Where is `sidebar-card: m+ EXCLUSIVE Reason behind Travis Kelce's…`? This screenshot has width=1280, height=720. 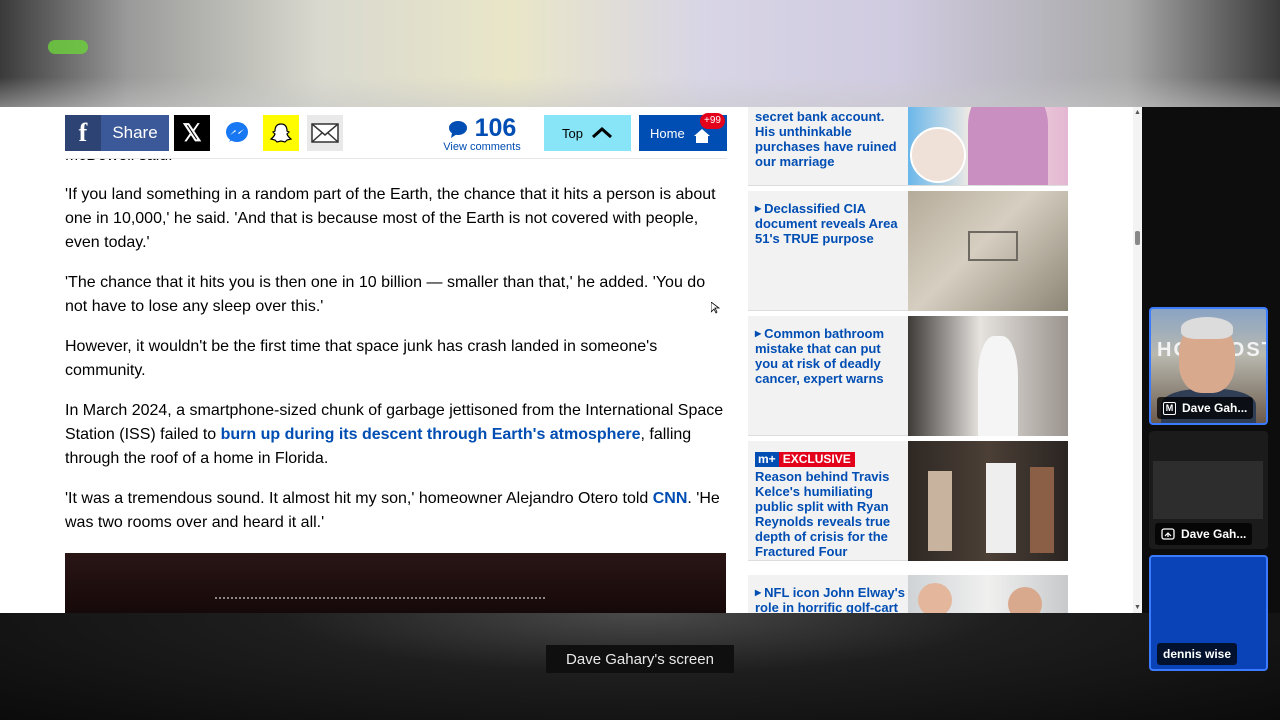
sidebar-card: m+ EXCLUSIVE Reason behind Travis Kelce's… is located at coordinates (908, 501).